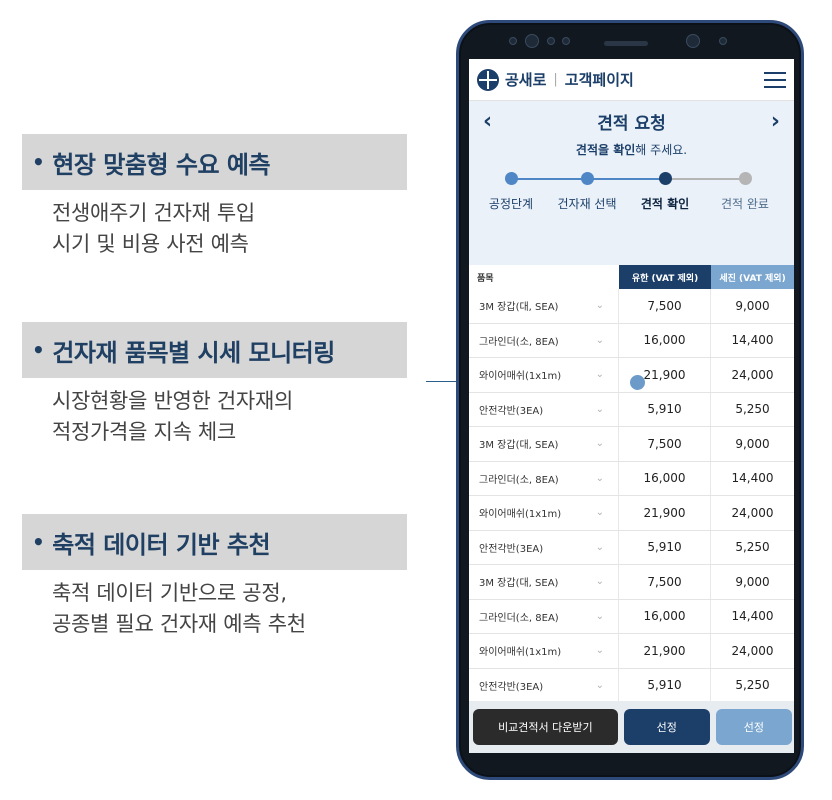 This screenshot has width=832, height=800. I want to click on download-comparison-button: 비교견적서 다운받기, so click(545, 727).